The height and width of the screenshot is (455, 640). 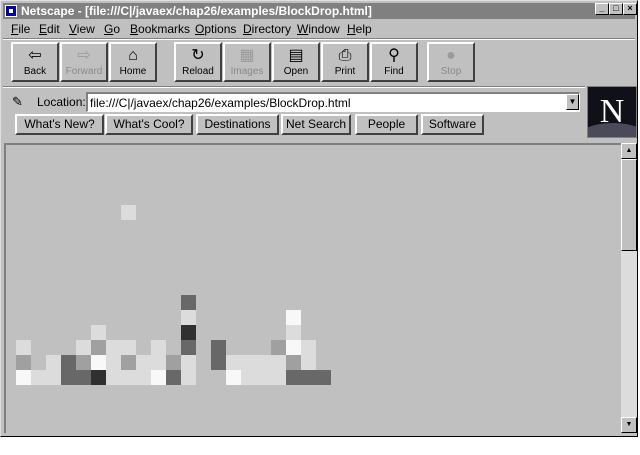 What do you see at coordinates (612, 112) in the screenshot?
I see `netscape-logo: N` at bounding box center [612, 112].